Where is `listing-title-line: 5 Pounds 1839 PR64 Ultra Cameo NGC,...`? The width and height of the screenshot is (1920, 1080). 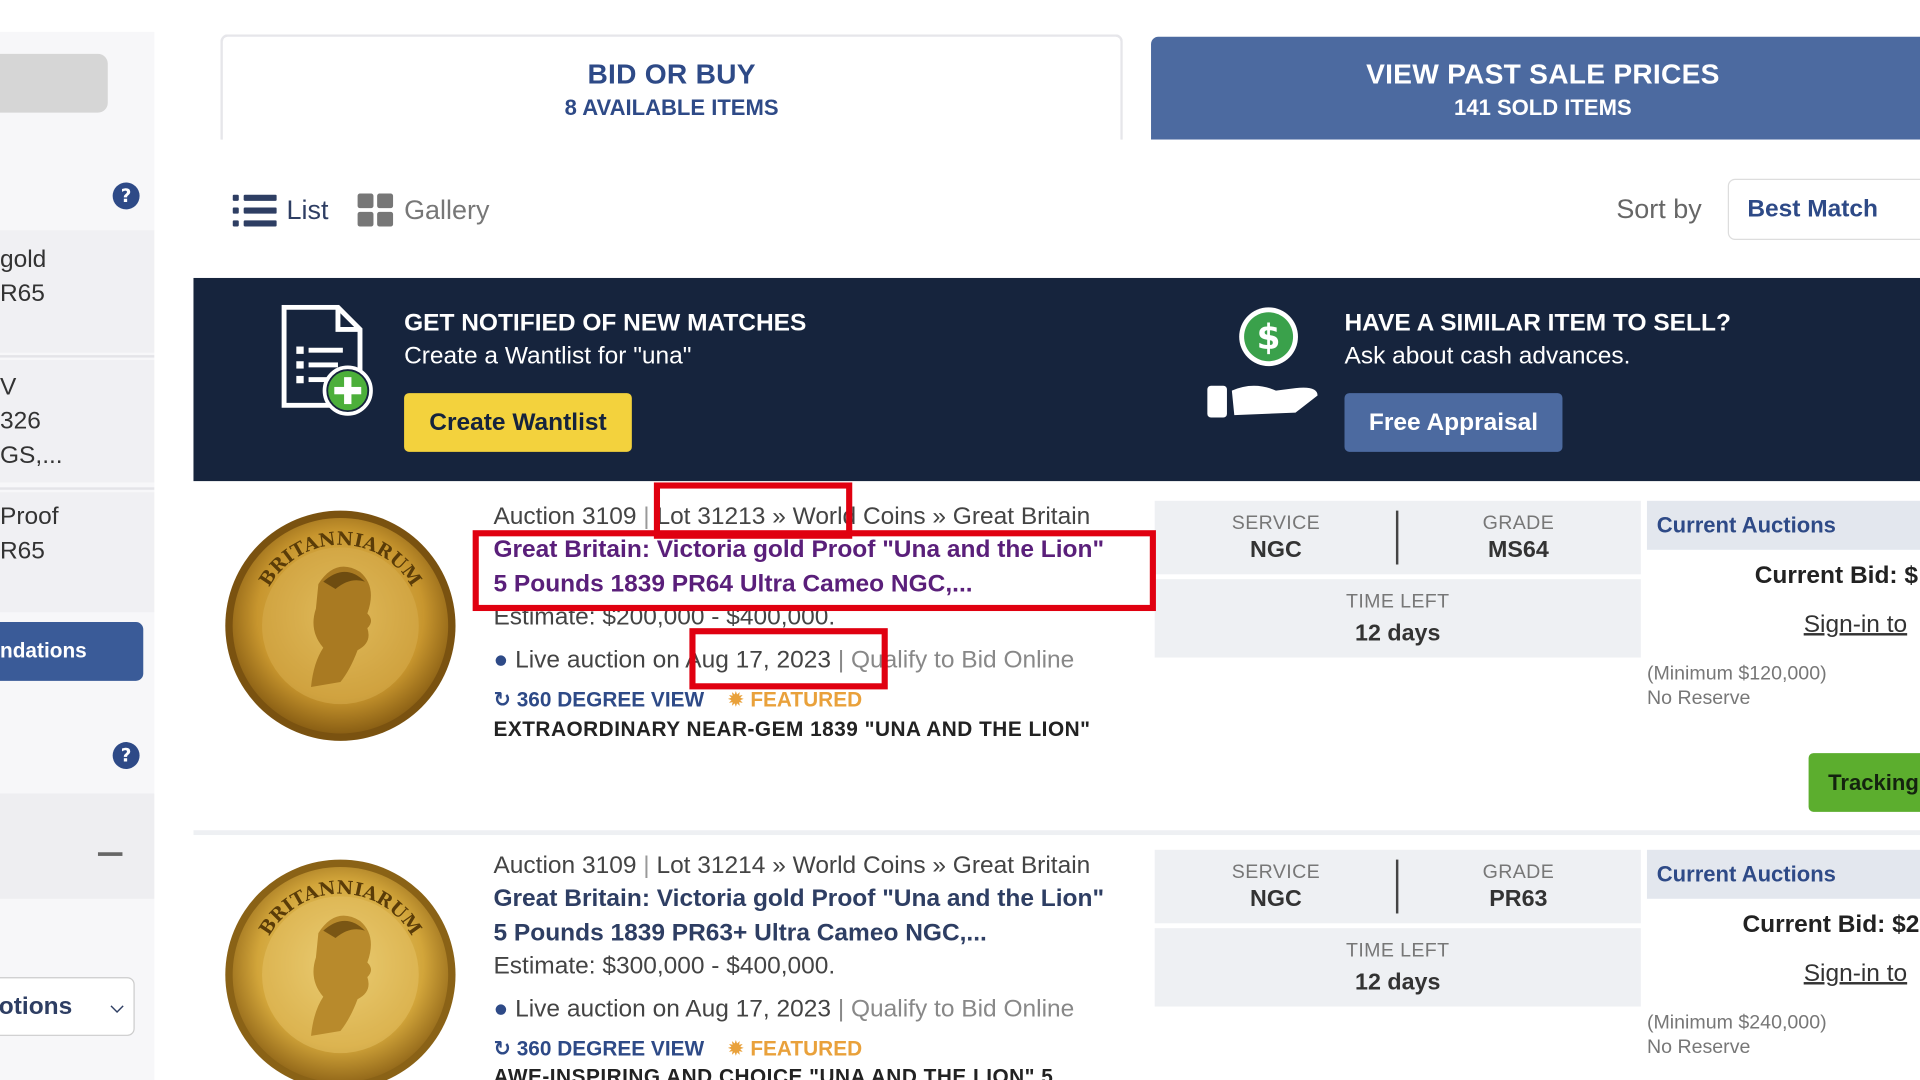
listing-title-line: 5 Pounds 1839 PR64 Ultra Cameo NGC,... is located at coordinates (733, 584).